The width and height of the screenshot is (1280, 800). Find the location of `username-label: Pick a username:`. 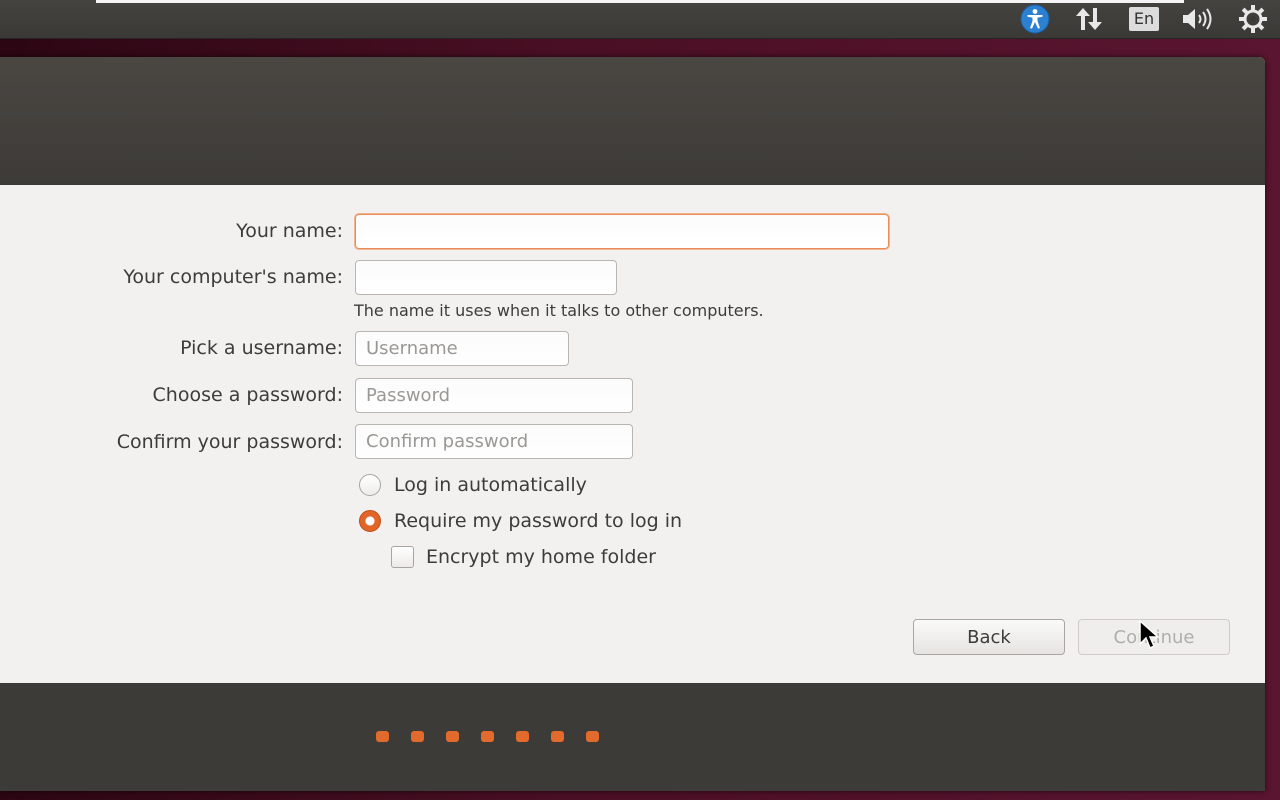

username-label: Pick a username: is located at coordinates (261, 348).